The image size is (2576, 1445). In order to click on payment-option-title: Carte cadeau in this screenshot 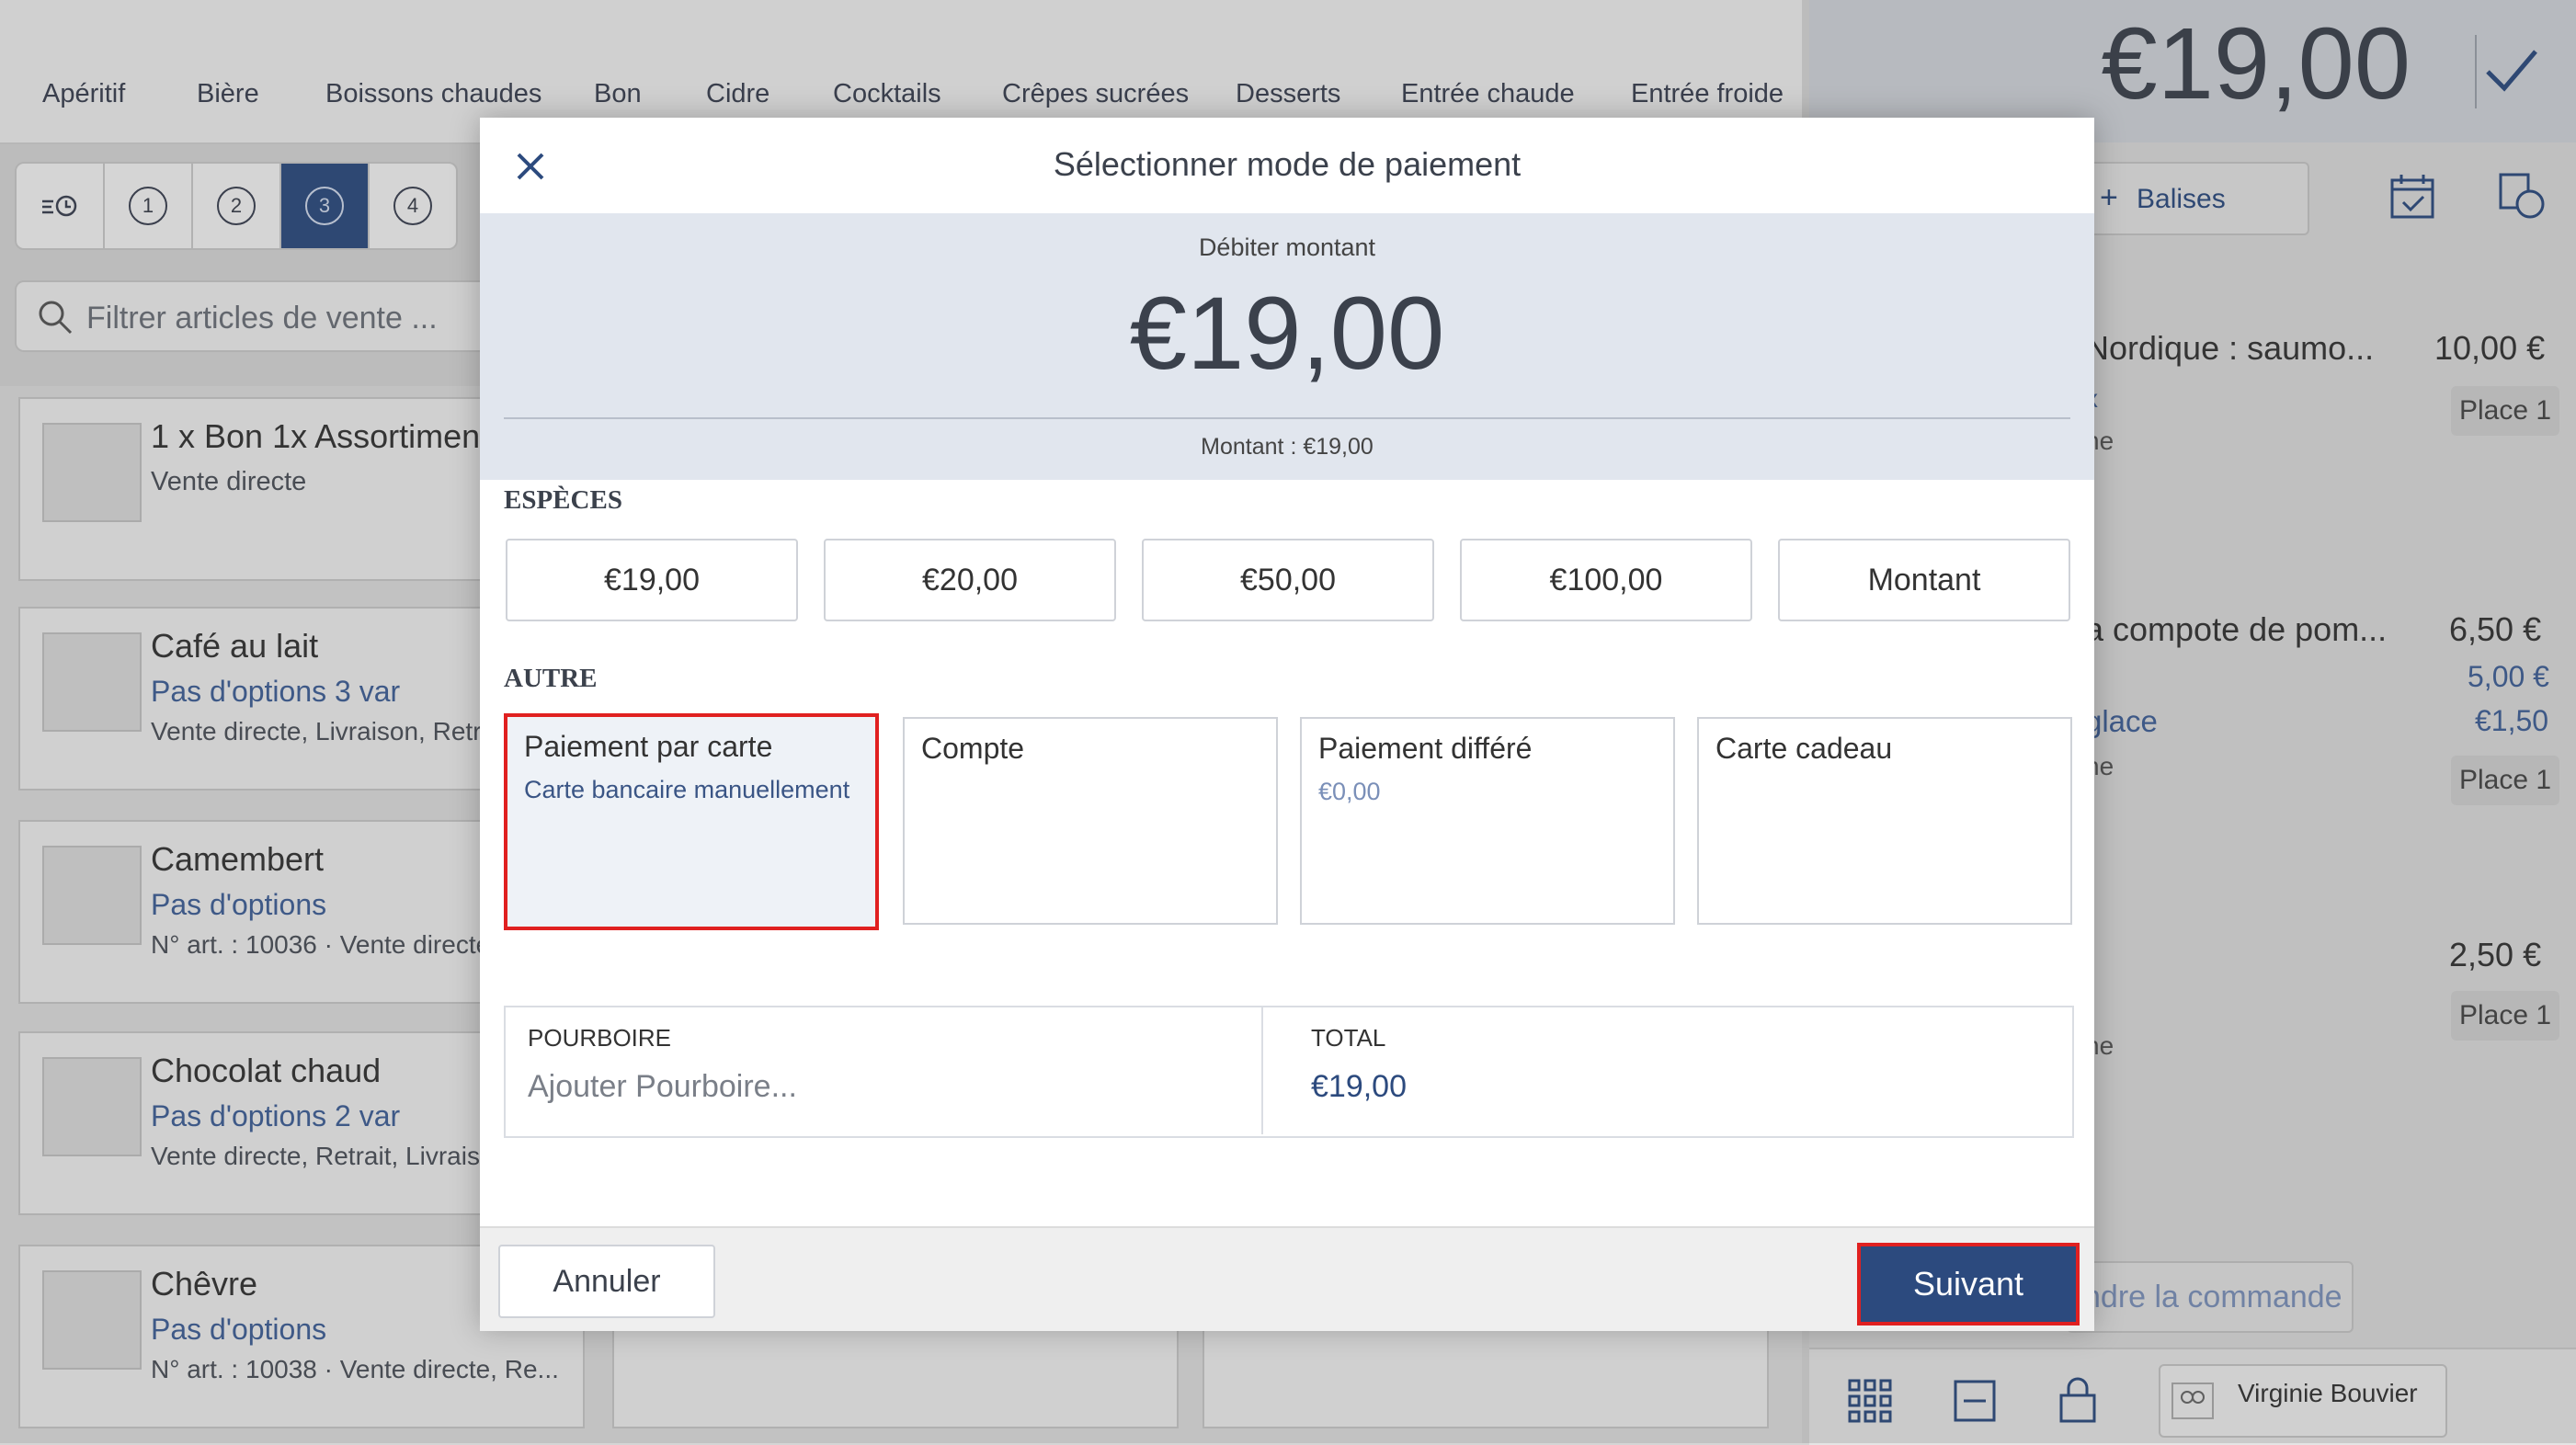, I will do `click(1804, 749)`.